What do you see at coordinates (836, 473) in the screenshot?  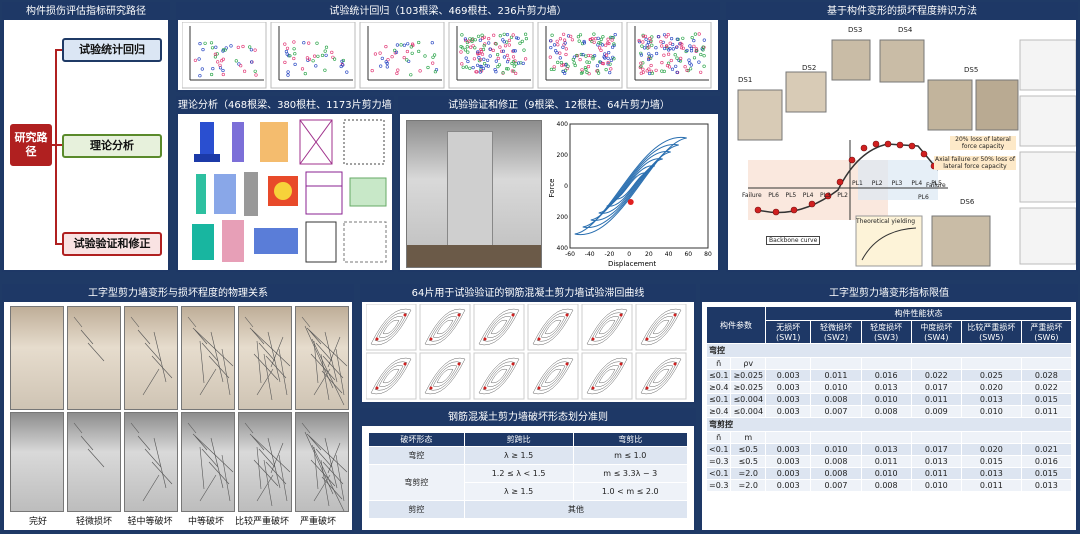 I see `limits-cell: 0.008` at bounding box center [836, 473].